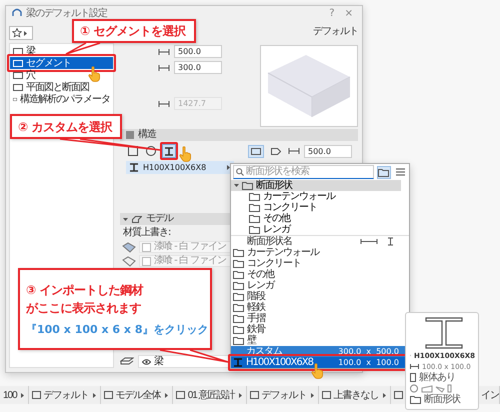 The image size is (500, 412). Describe the element at coordinates (147, 135) in the screenshot. I see `section-title: 構造` at that location.